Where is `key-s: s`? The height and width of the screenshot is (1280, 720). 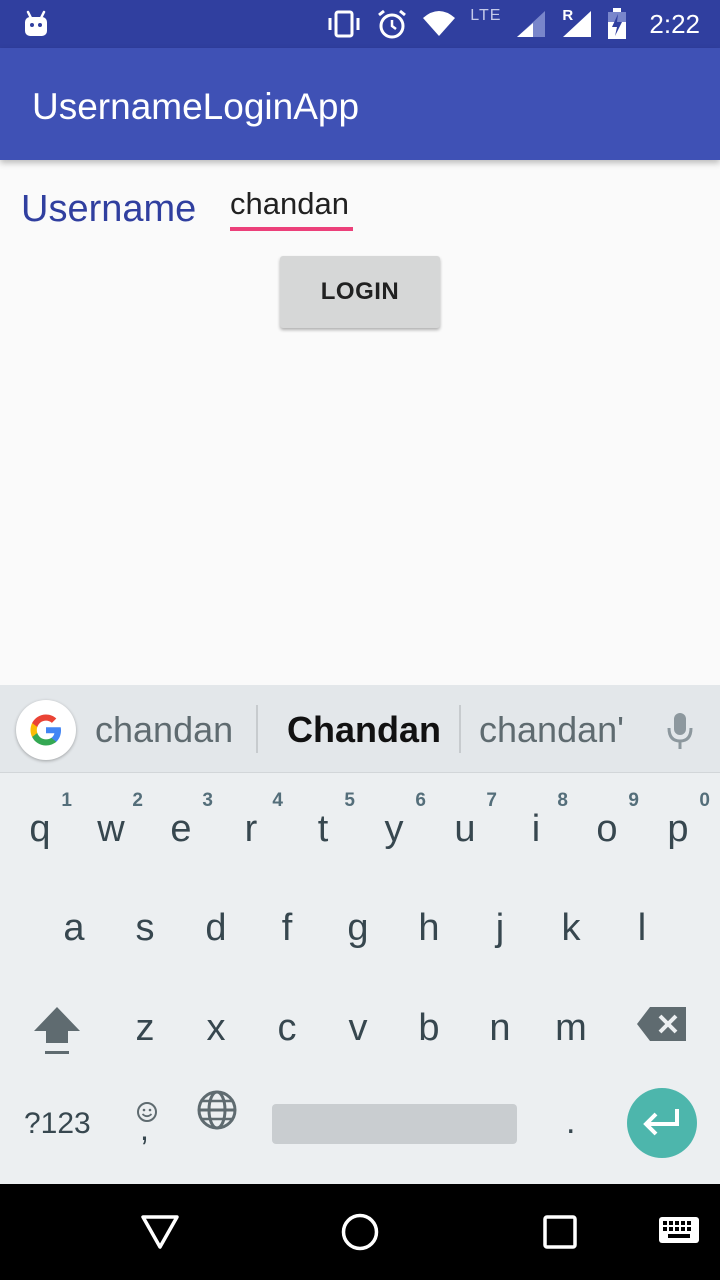 key-s: s is located at coordinates (145, 929).